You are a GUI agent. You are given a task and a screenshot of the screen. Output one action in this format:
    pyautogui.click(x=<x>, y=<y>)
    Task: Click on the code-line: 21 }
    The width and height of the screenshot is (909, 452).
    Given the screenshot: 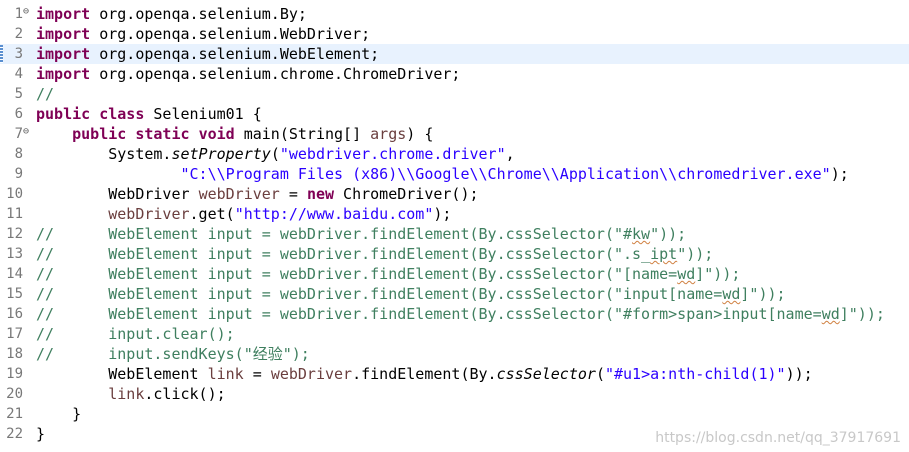 What is the action you would take?
    pyautogui.click(x=454, y=414)
    